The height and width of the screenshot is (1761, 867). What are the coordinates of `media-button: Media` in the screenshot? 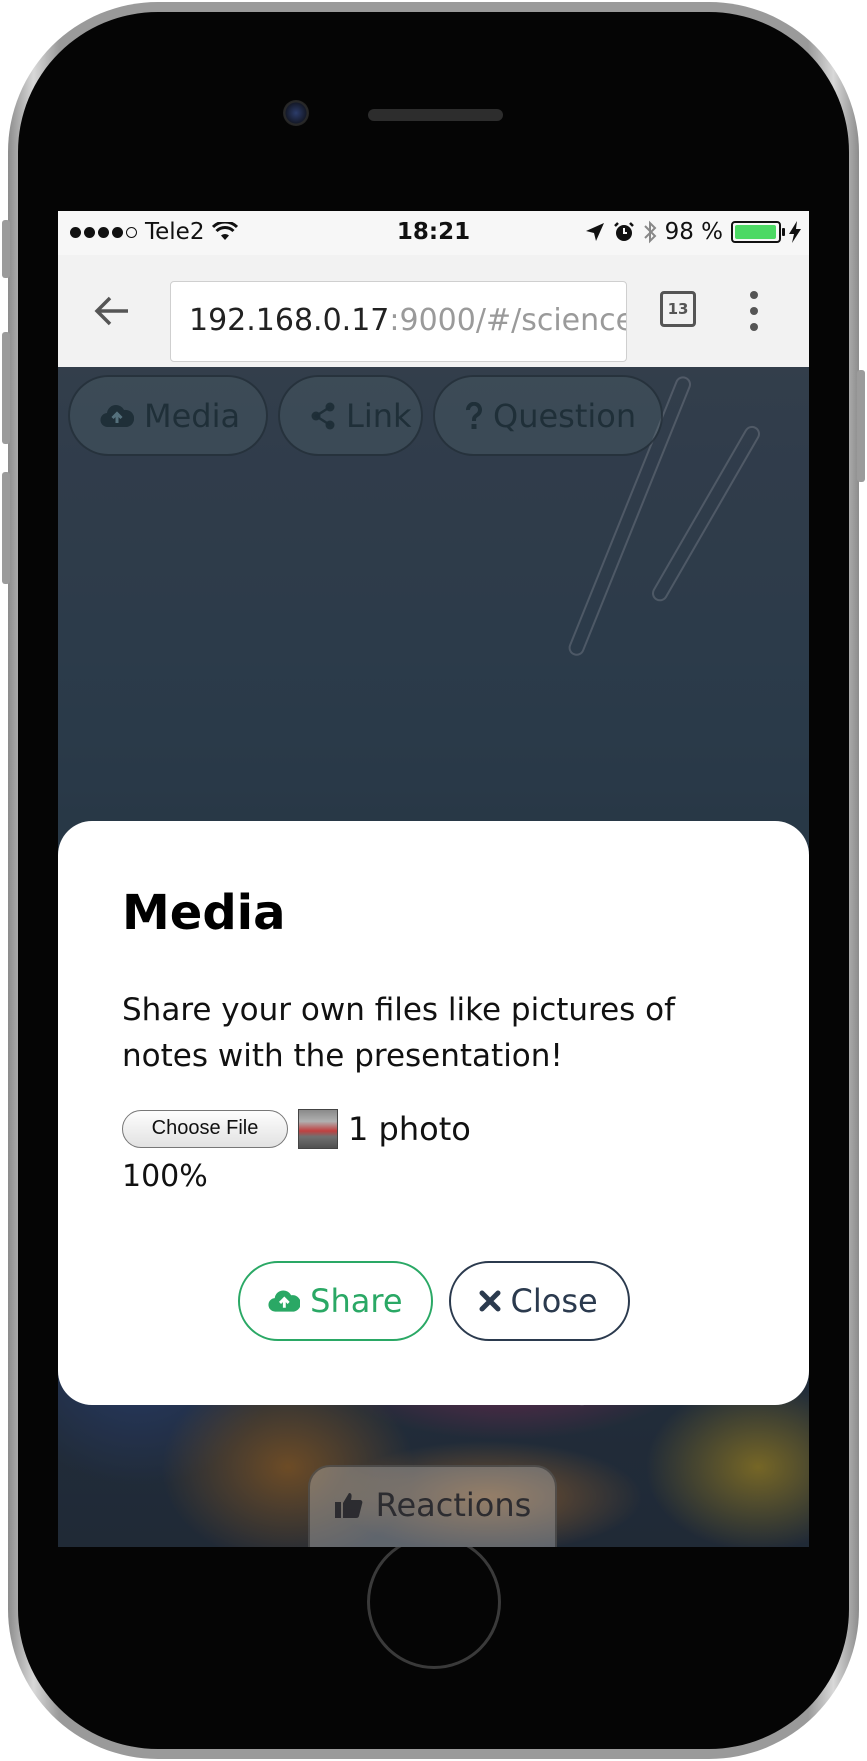 It's located at (168, 415).